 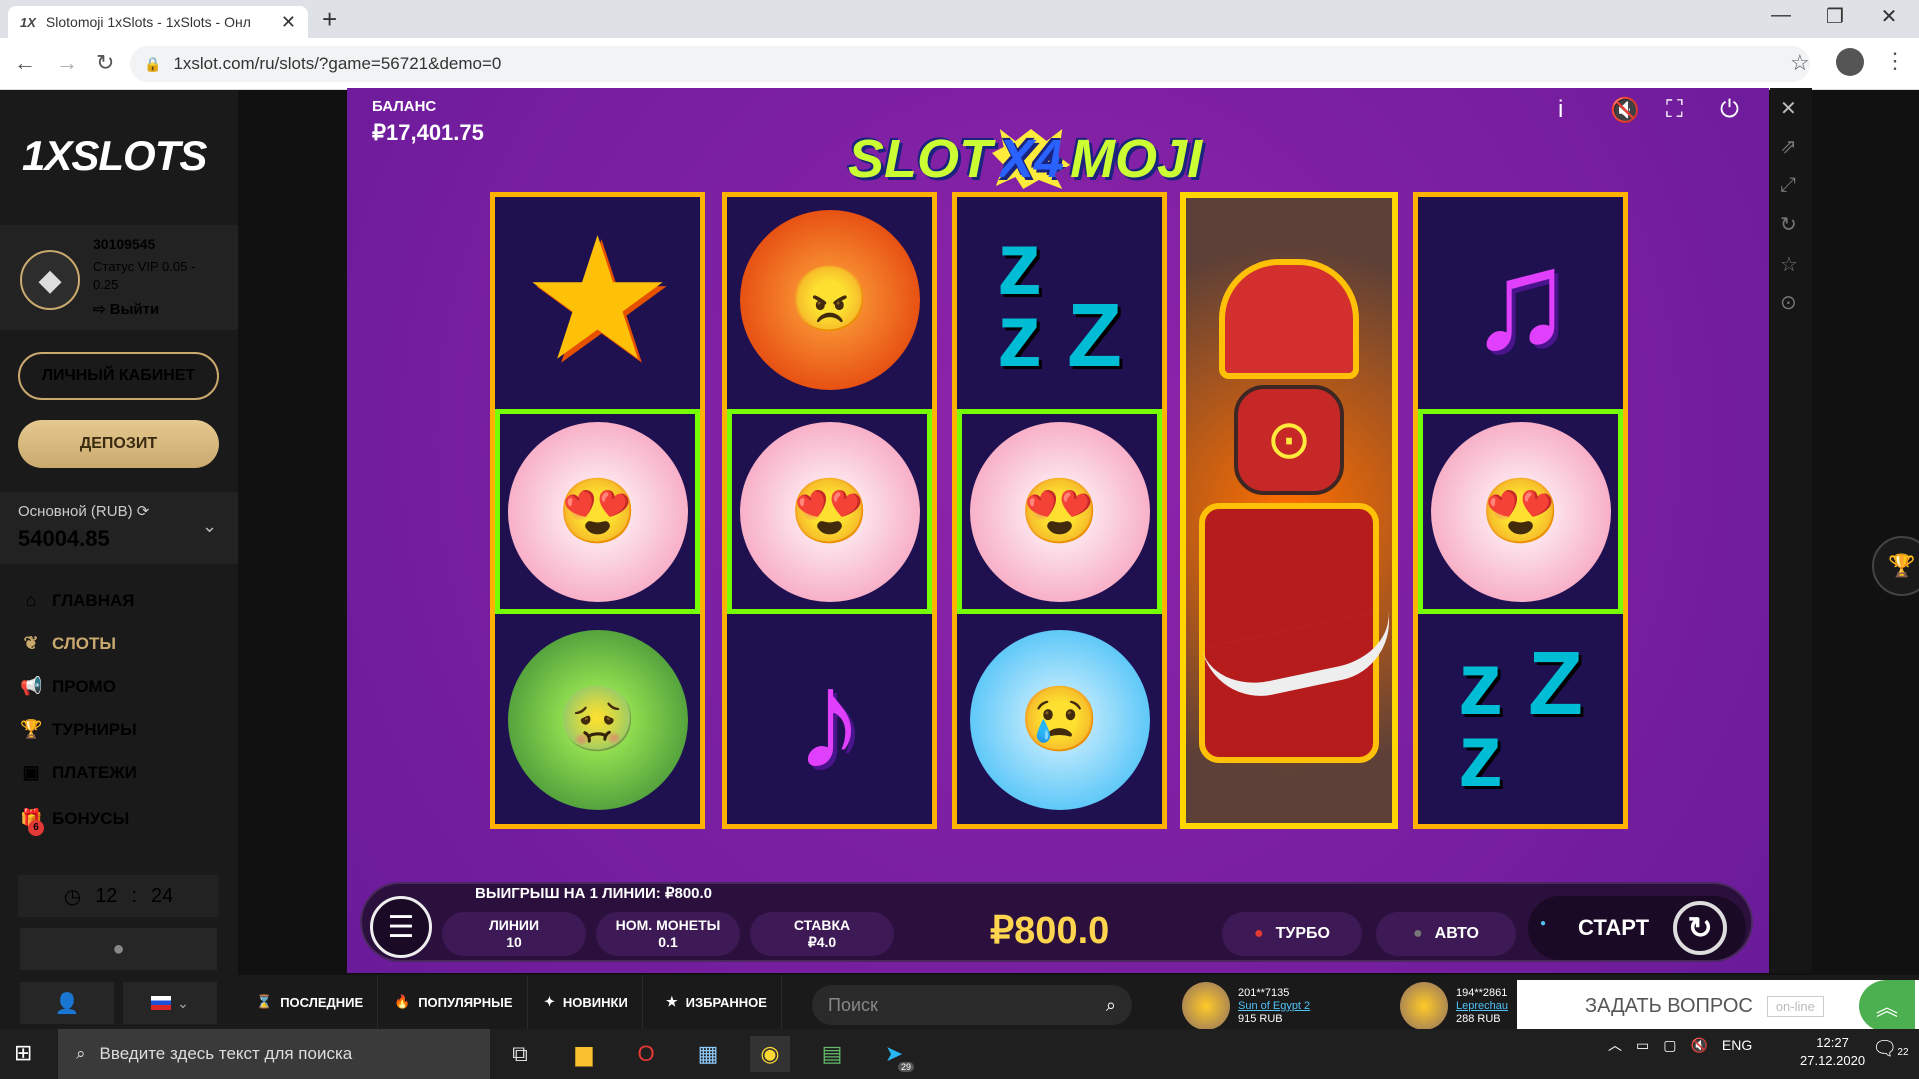 What do you see at coordinates (274, 1054) in the screenshot?
I see `taskbar-search: ⌕ Введите здесь текст для поиска` at bounding box center [274, 1054].